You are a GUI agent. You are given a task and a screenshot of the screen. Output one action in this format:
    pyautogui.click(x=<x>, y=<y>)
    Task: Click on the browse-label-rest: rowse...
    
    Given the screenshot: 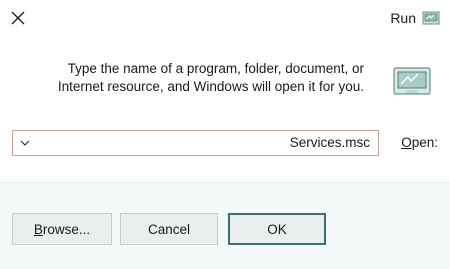 What is the action you would take?
    pyautogui.click(x=66, y=229)
    